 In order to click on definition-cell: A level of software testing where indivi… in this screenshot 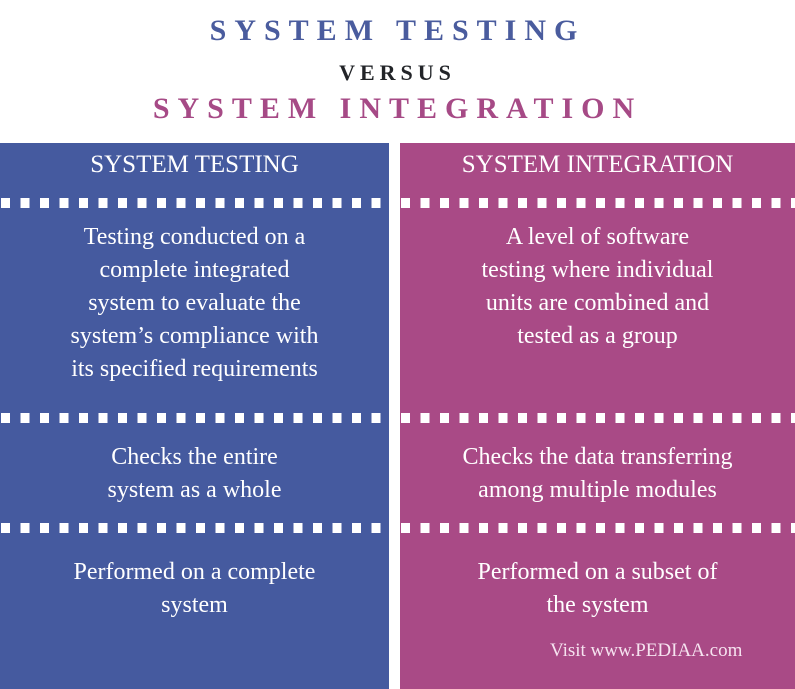, I will do `click(597, 286)`.